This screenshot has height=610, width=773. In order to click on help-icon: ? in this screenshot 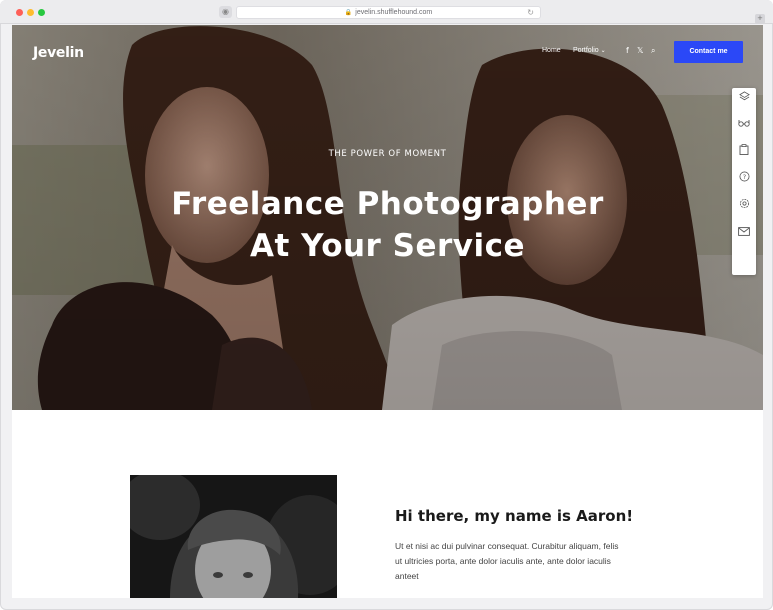, I will do `click(744, 180)`.